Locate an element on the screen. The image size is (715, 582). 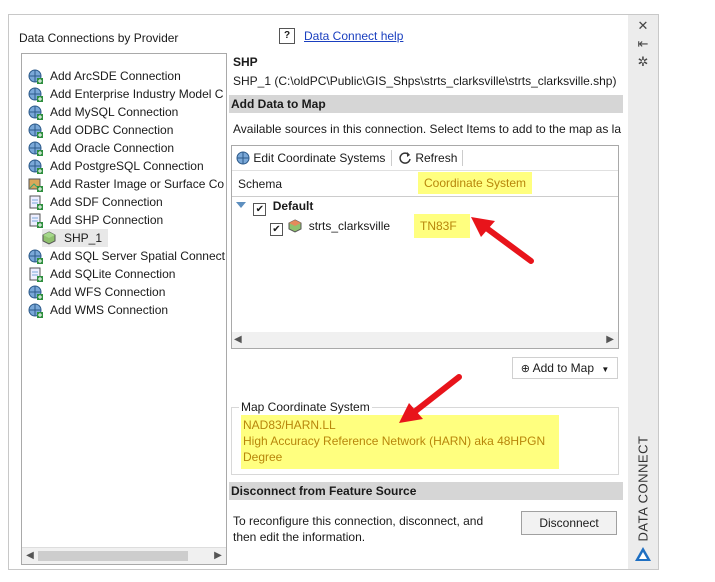
grid-column-header: Schema Coordinate System is located at coordinates (425, 184).